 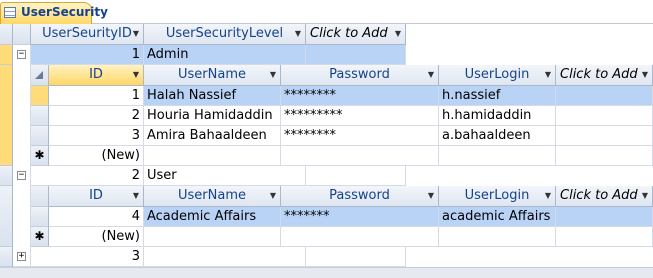 I want to click on select-all-icon, so click(x=39, y=75).